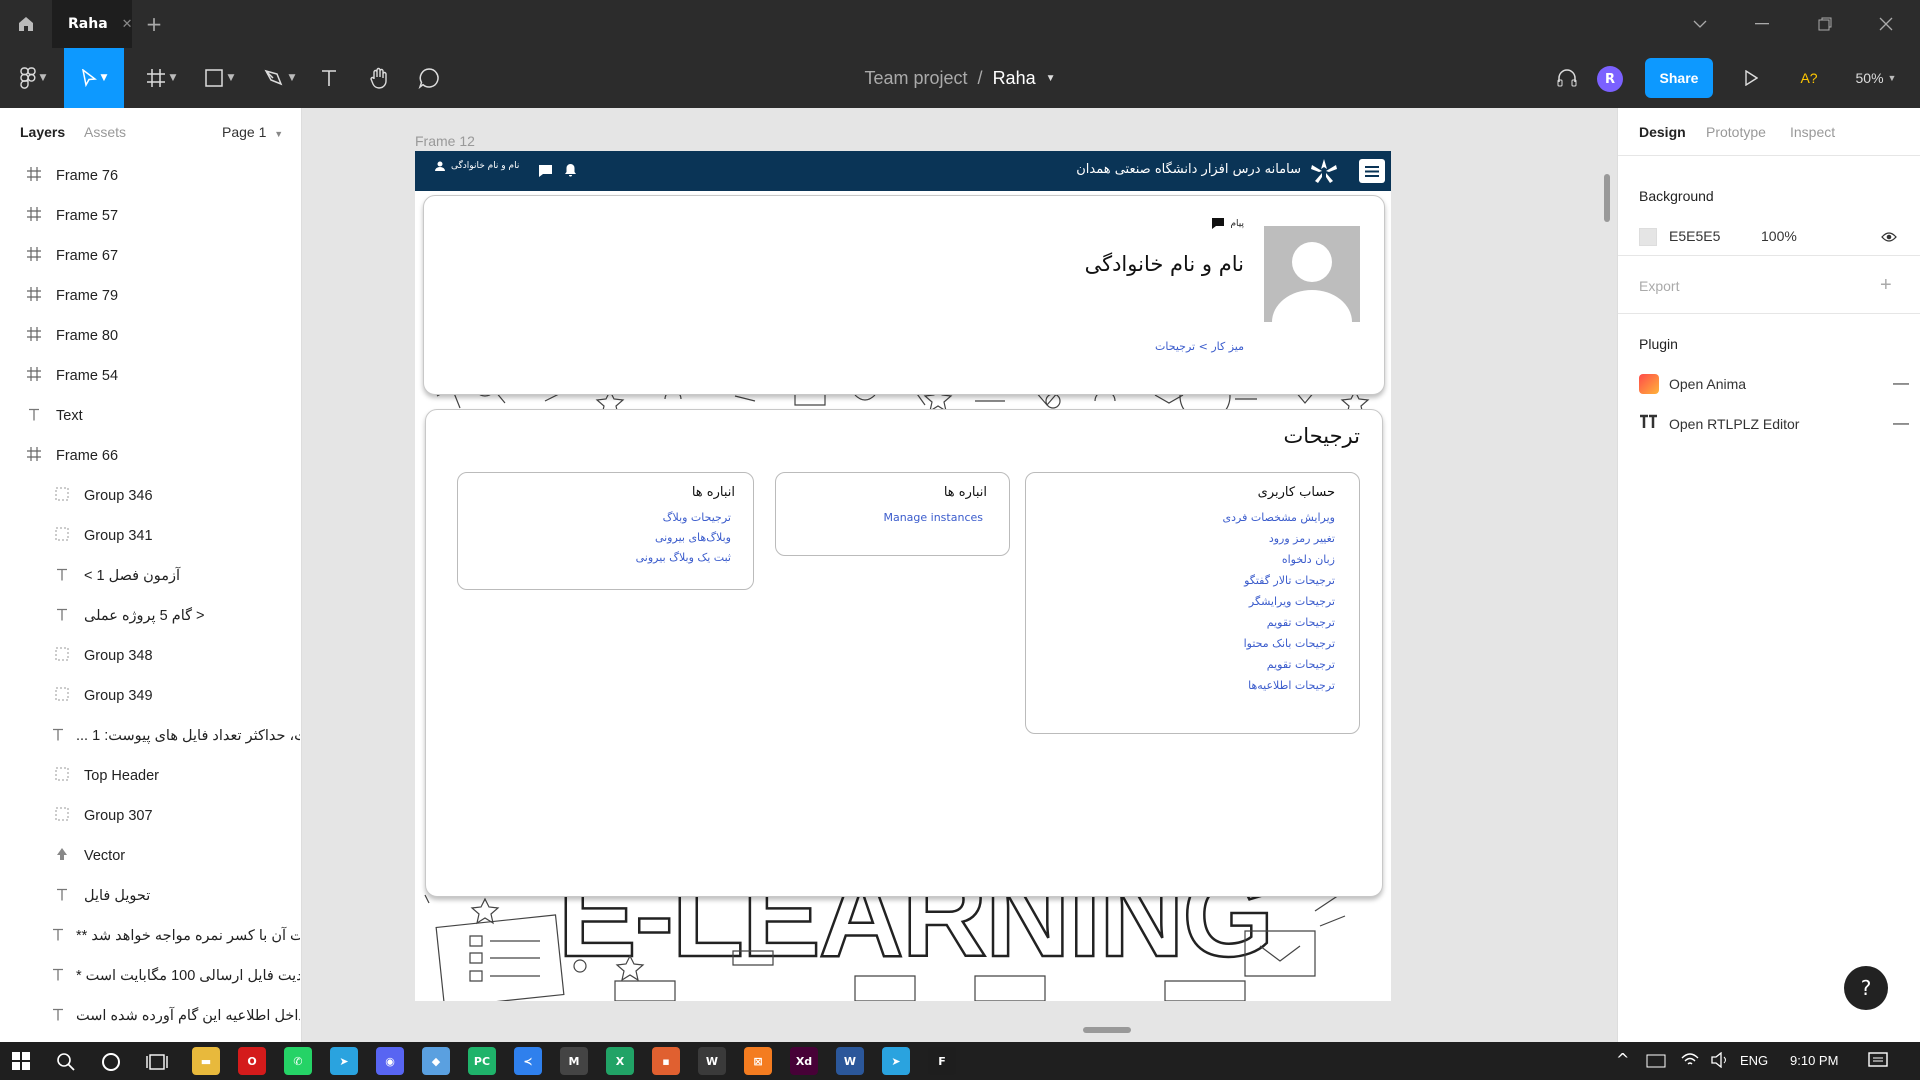 The image size is (1920, 1080). Describe the element at coordinates (33, 78) in the screenshot. I see `main-menu-button: ▼` at that location.